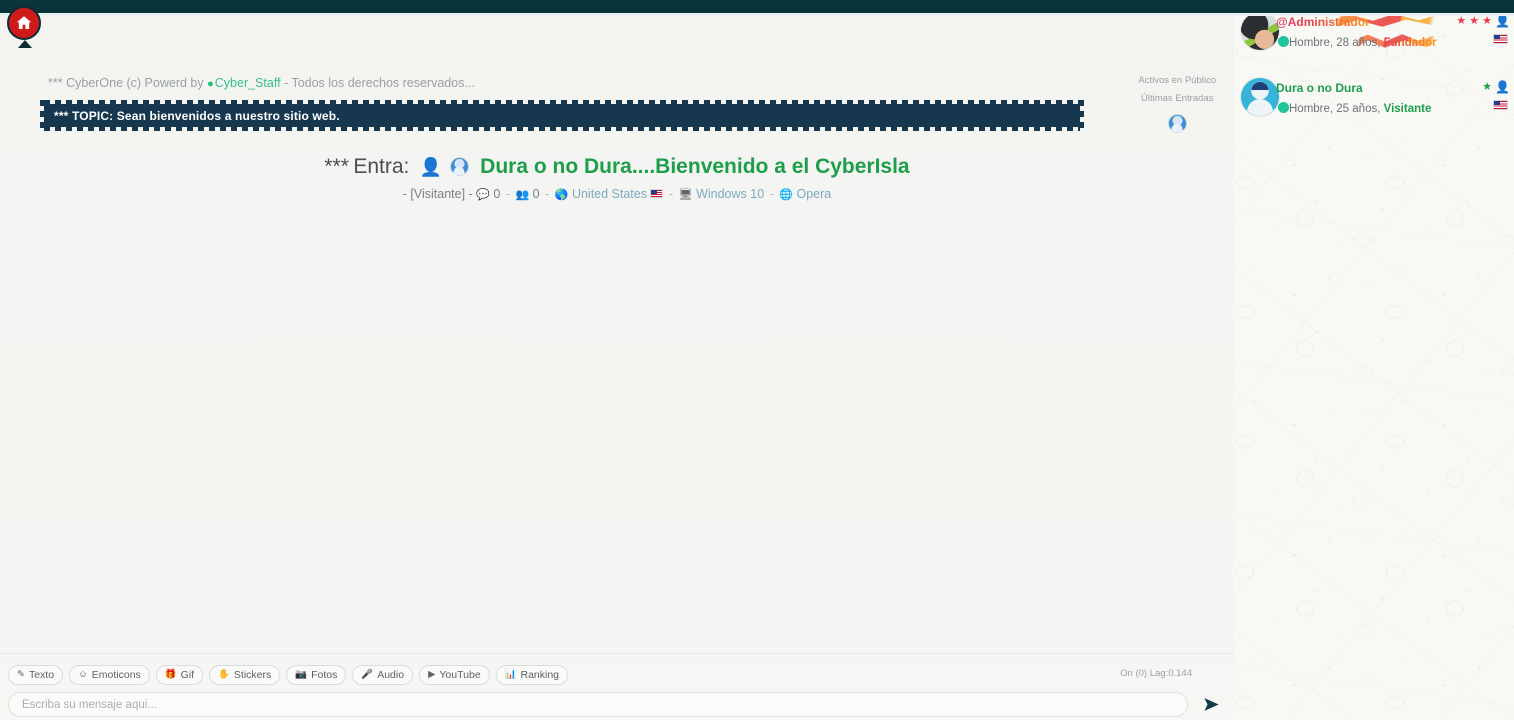 Image resolution: width=1514 pixels, height=720 pixels. I want to click on side-labels: Activos en Público Últimas Entradas, so click(1177, 102).